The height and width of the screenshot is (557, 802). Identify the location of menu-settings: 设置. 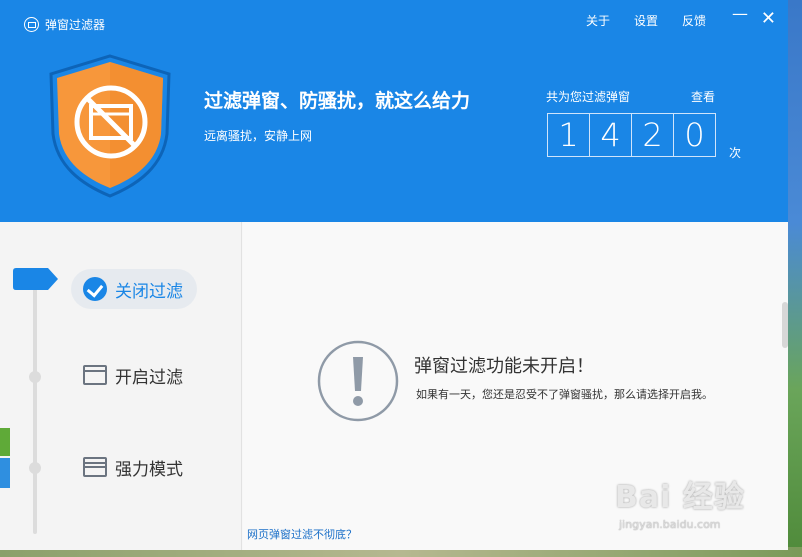
(646, 20).